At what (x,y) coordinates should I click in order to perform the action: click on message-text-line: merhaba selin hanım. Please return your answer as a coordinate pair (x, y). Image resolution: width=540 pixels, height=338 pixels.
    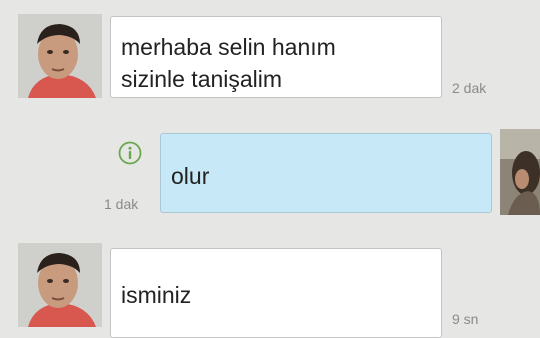
    Looking at the image, I should click on (228, 47).